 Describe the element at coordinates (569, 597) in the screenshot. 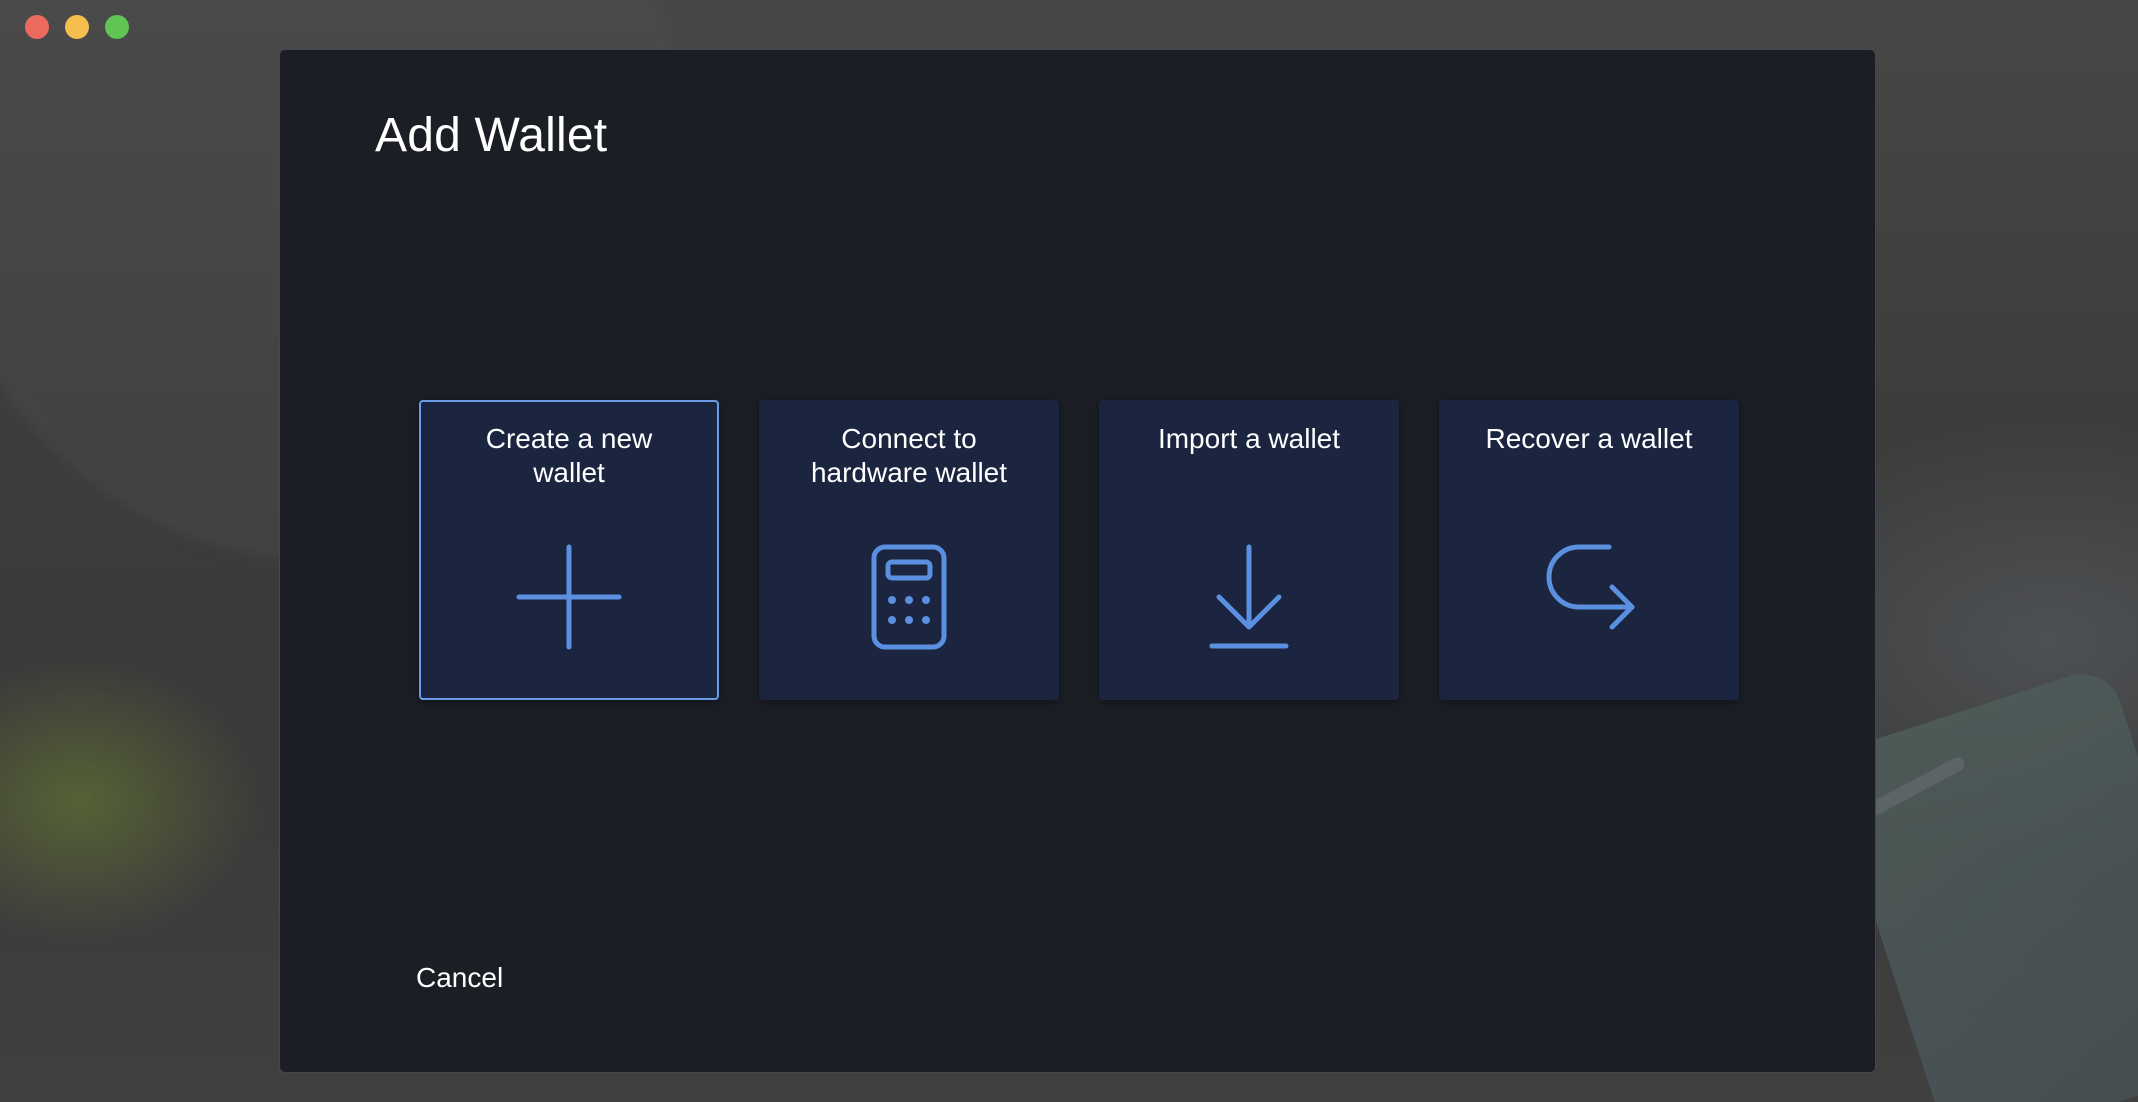

I see `plus-icon` at that location.